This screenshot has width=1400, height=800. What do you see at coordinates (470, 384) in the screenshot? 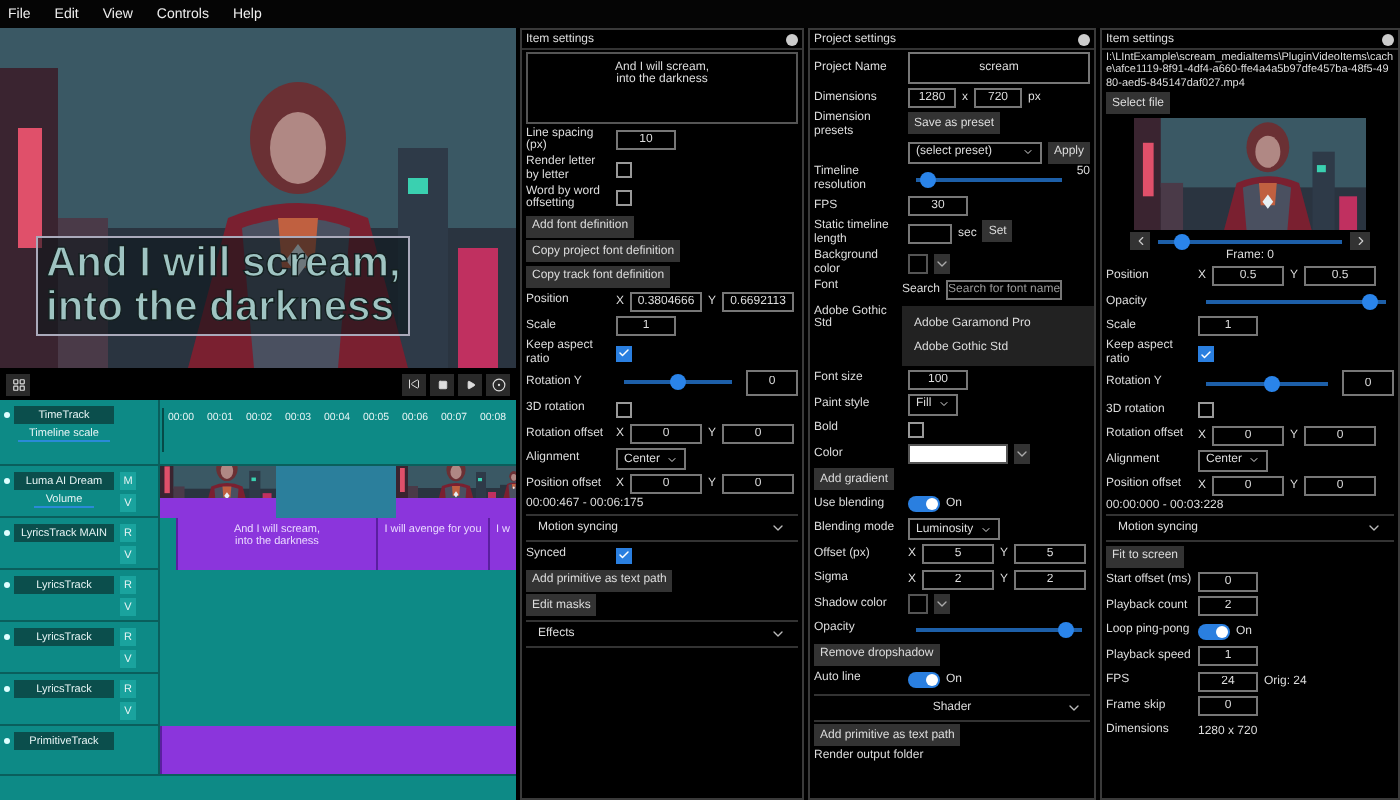
I see `play-icon` at bounding box center [470, 384].